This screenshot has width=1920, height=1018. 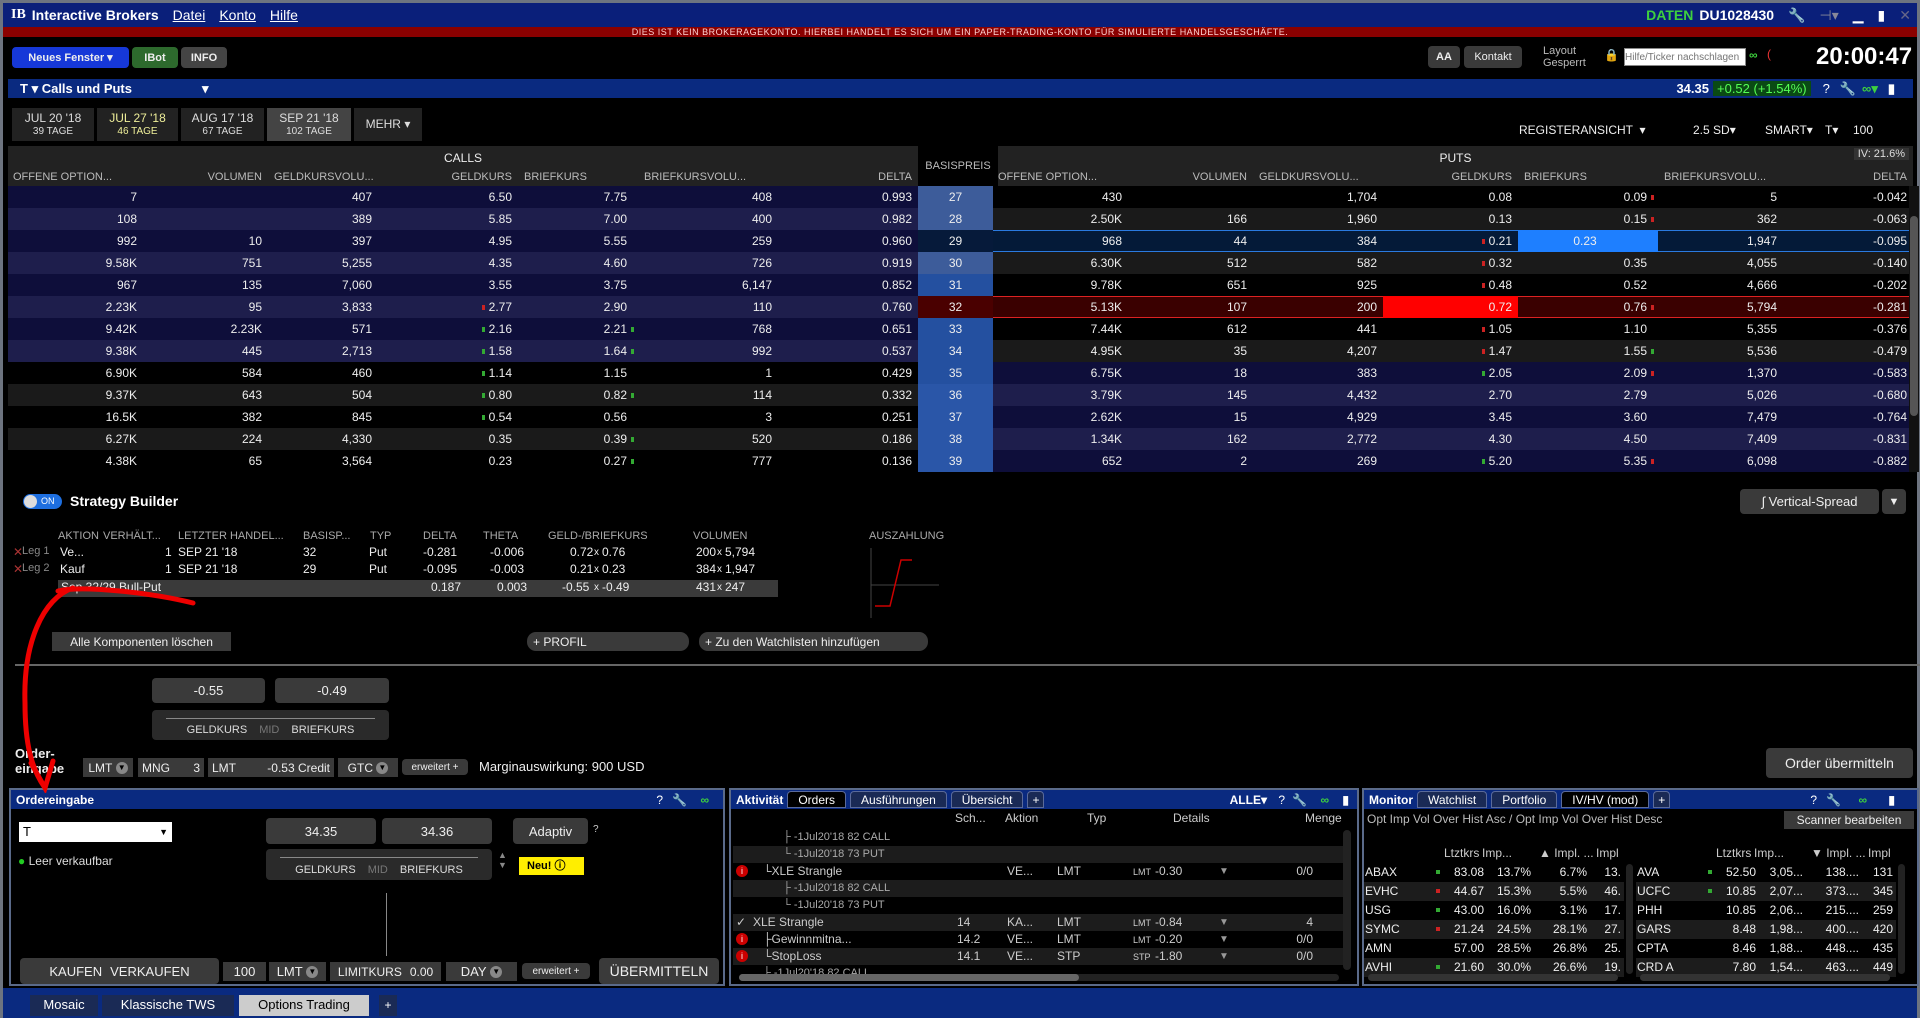 I want to click on edit-scanner-button: Scanner bearbeiten, so click(x=1849, y=820).